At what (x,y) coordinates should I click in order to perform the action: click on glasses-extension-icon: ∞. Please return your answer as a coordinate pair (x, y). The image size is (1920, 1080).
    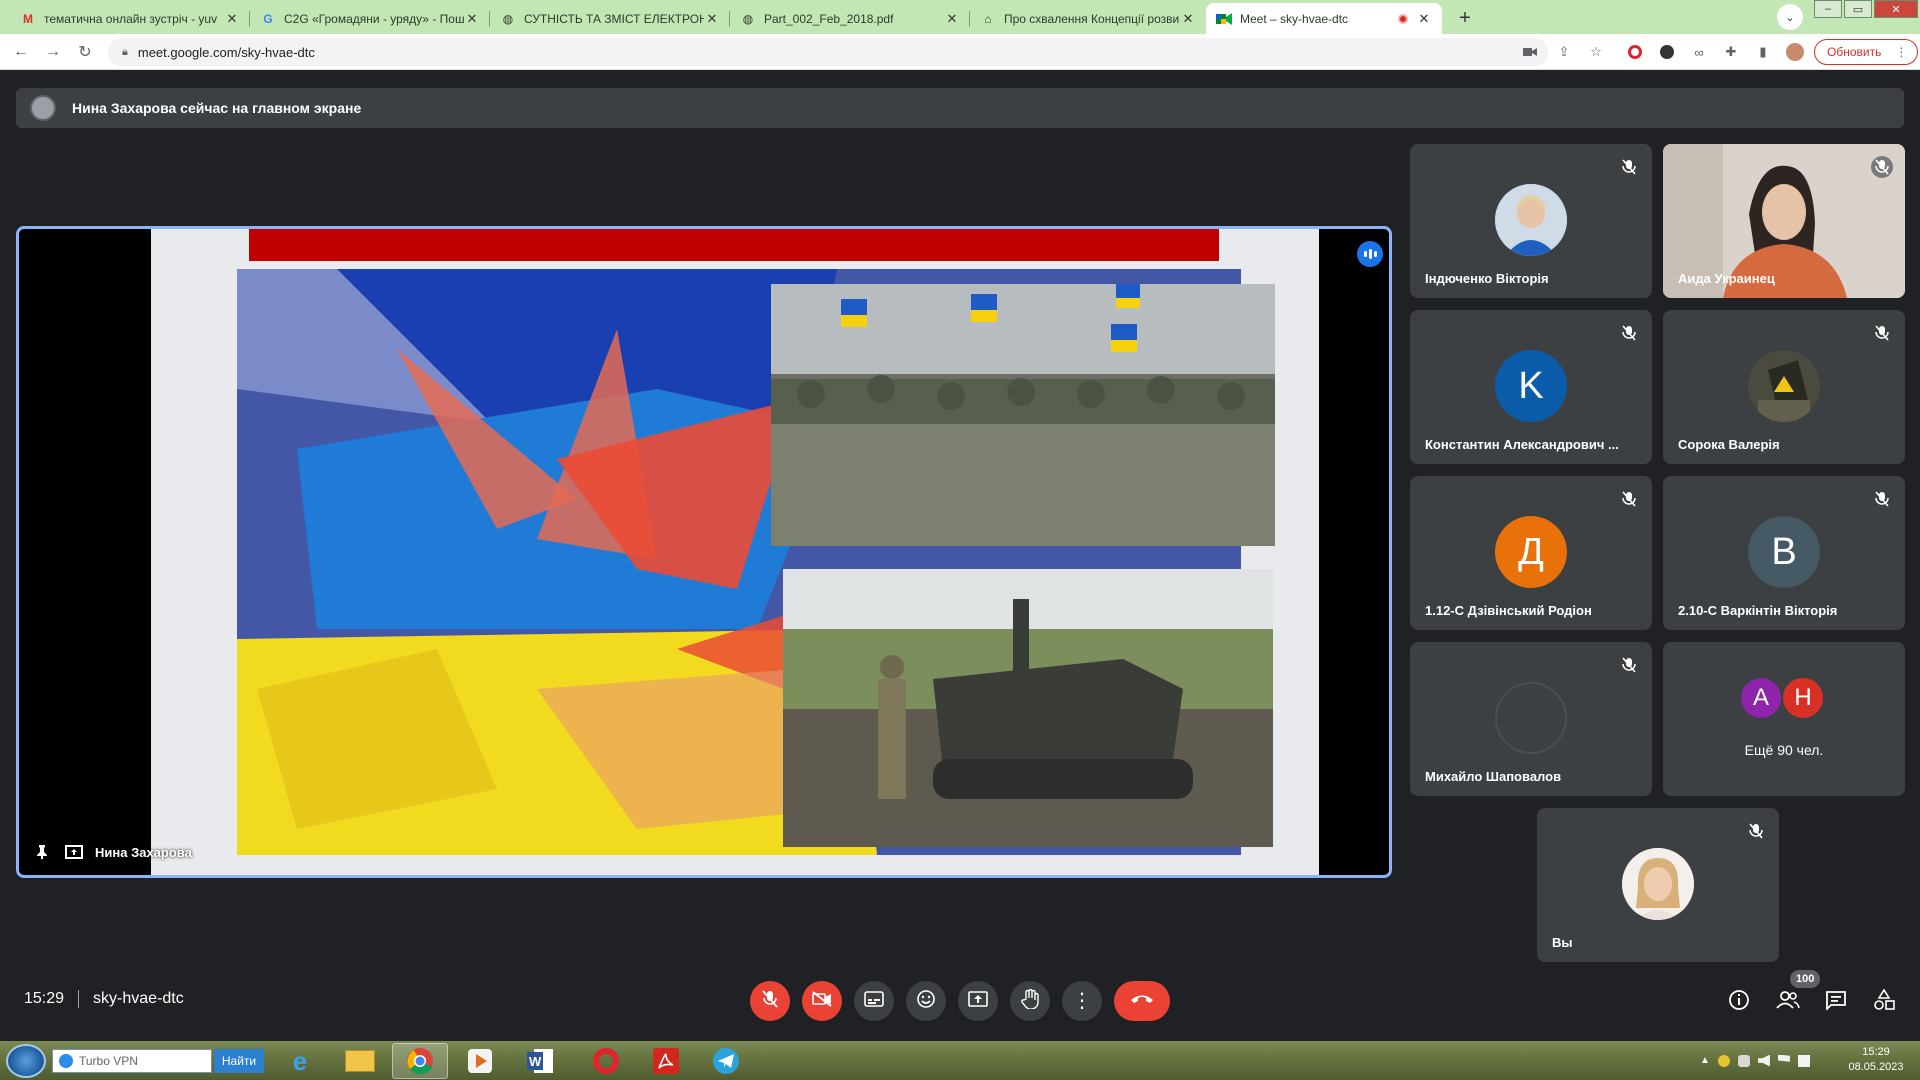
    Looking at the image, I should click on (1699, 52).